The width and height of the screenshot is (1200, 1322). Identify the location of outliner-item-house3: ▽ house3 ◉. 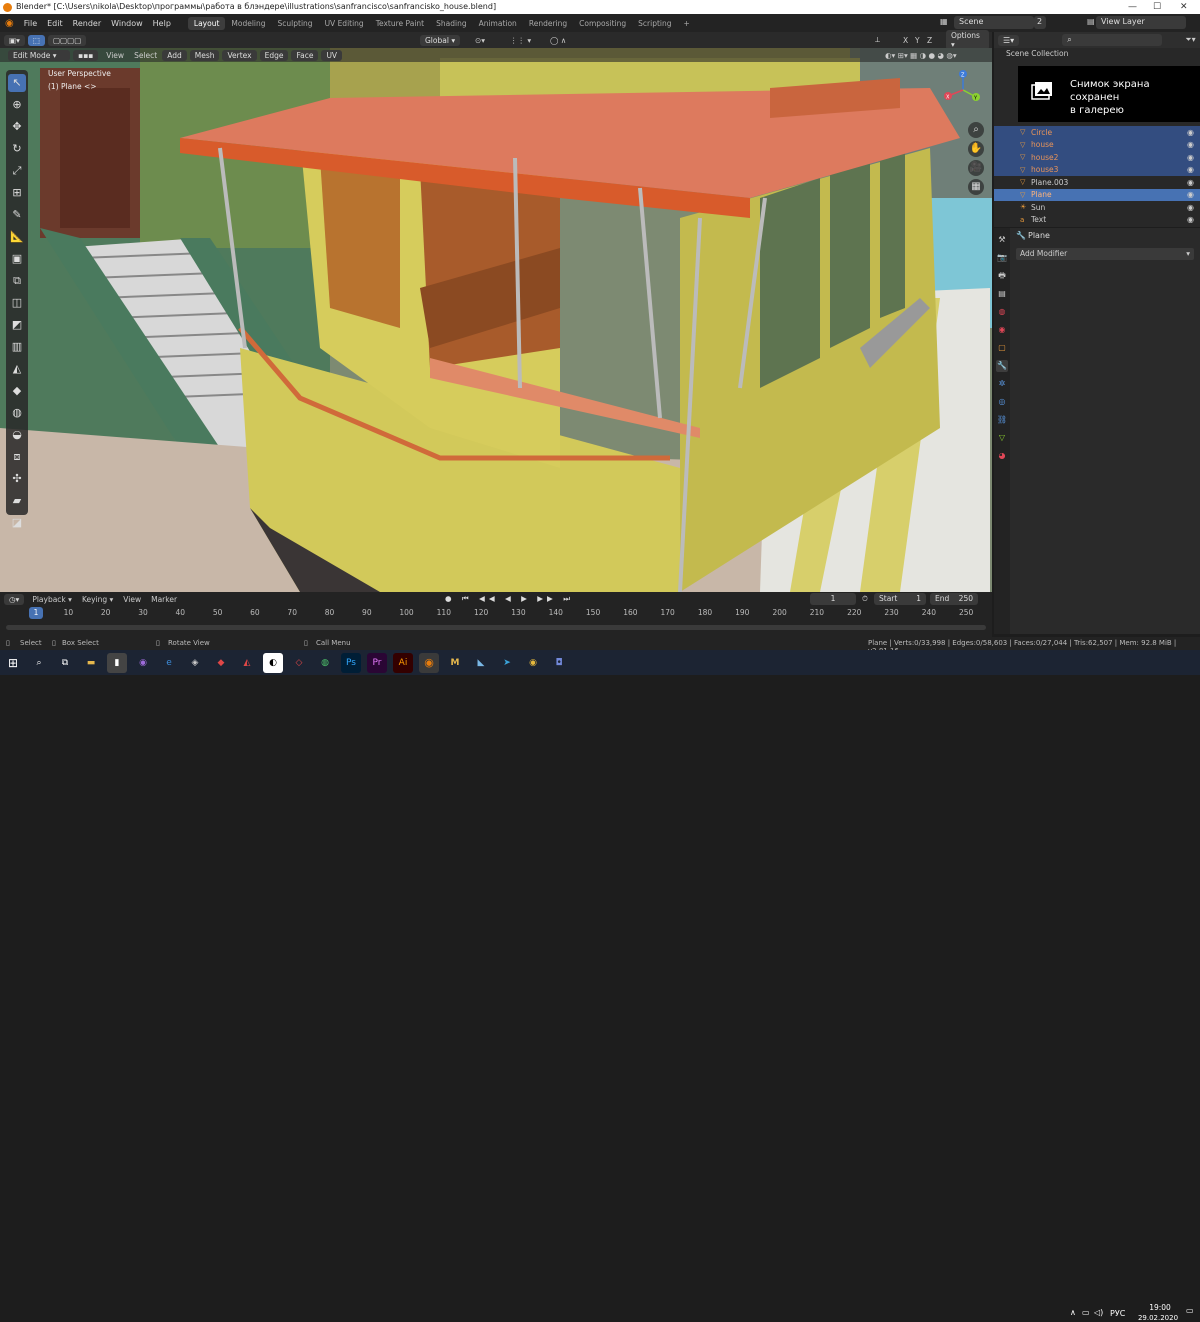
(1097, 169).